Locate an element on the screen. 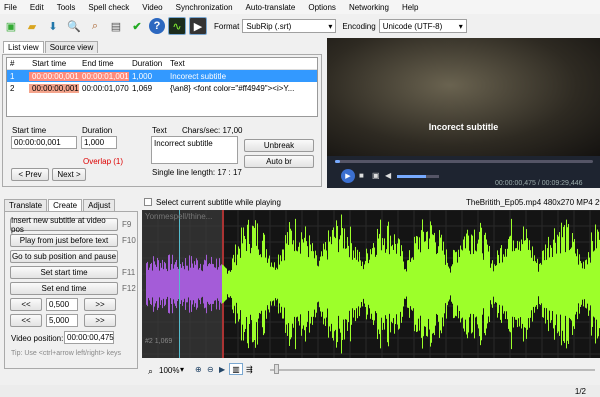 The height and width of the screenshot is (397, 600). zoom-value: 100% is located at coordinates (169, 370).